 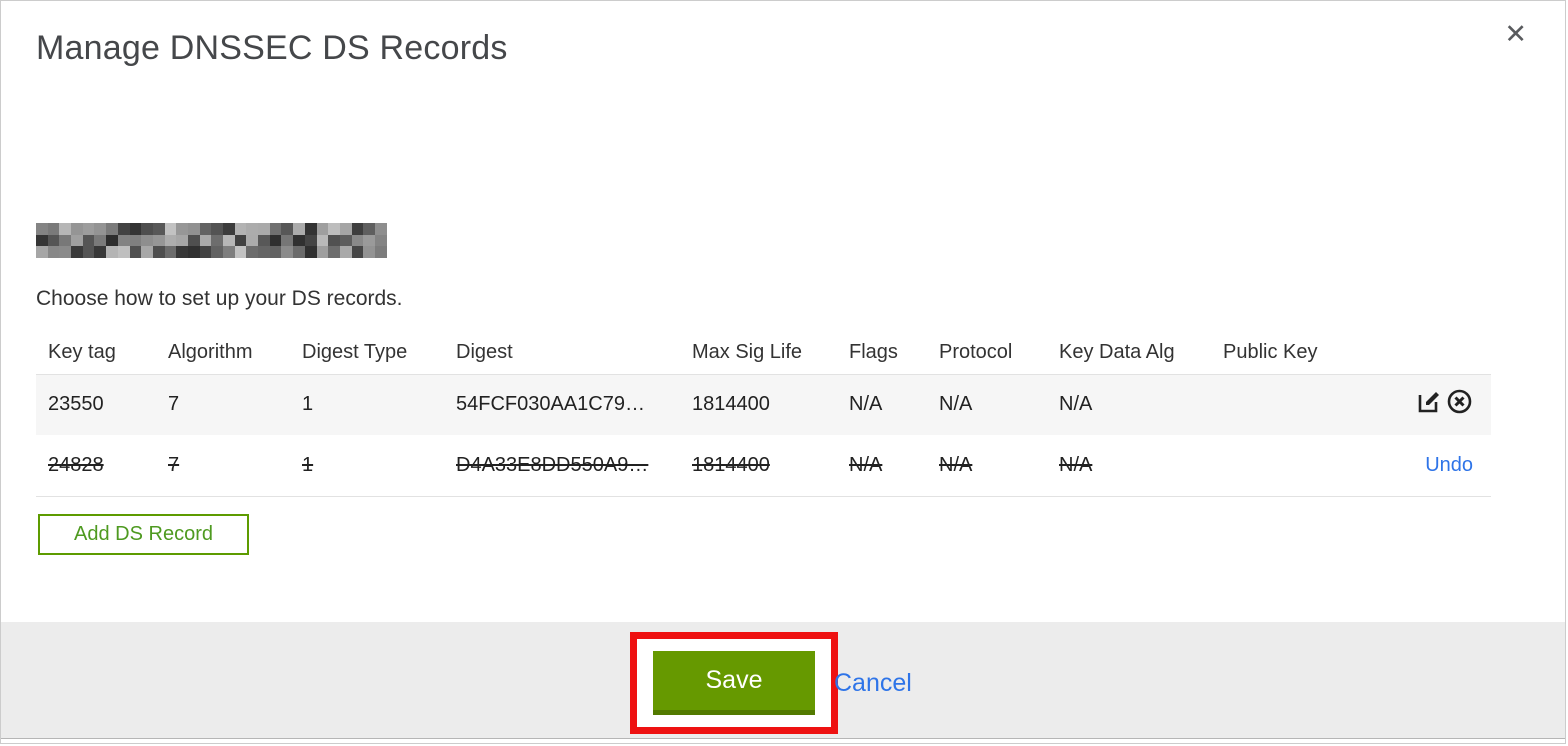 I want to click on delete-record-icon, so click(x=1459, y=401).